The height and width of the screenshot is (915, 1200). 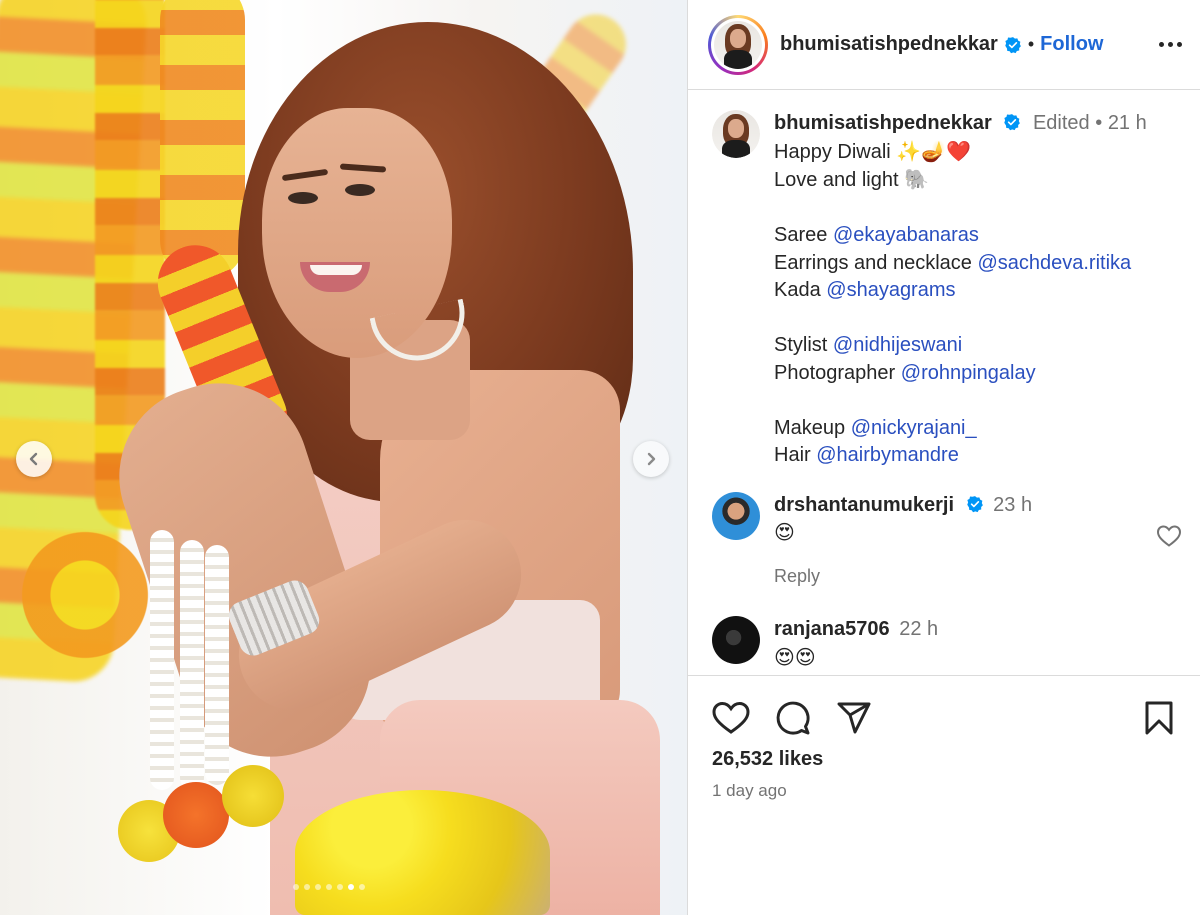 I want to click on comment-text: 😍😍, so click(x=795, y=656).